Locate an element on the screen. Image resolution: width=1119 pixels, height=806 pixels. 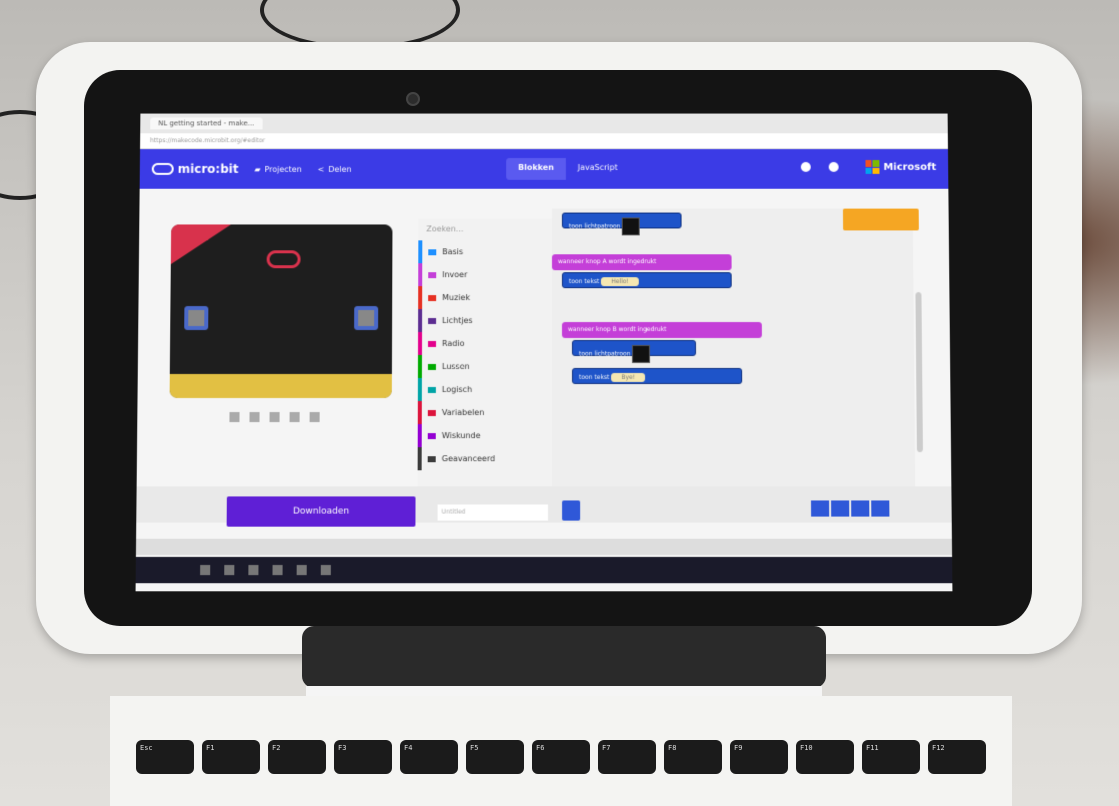
microsoft-logo: Microsoft is located at coordinates (900, 167).